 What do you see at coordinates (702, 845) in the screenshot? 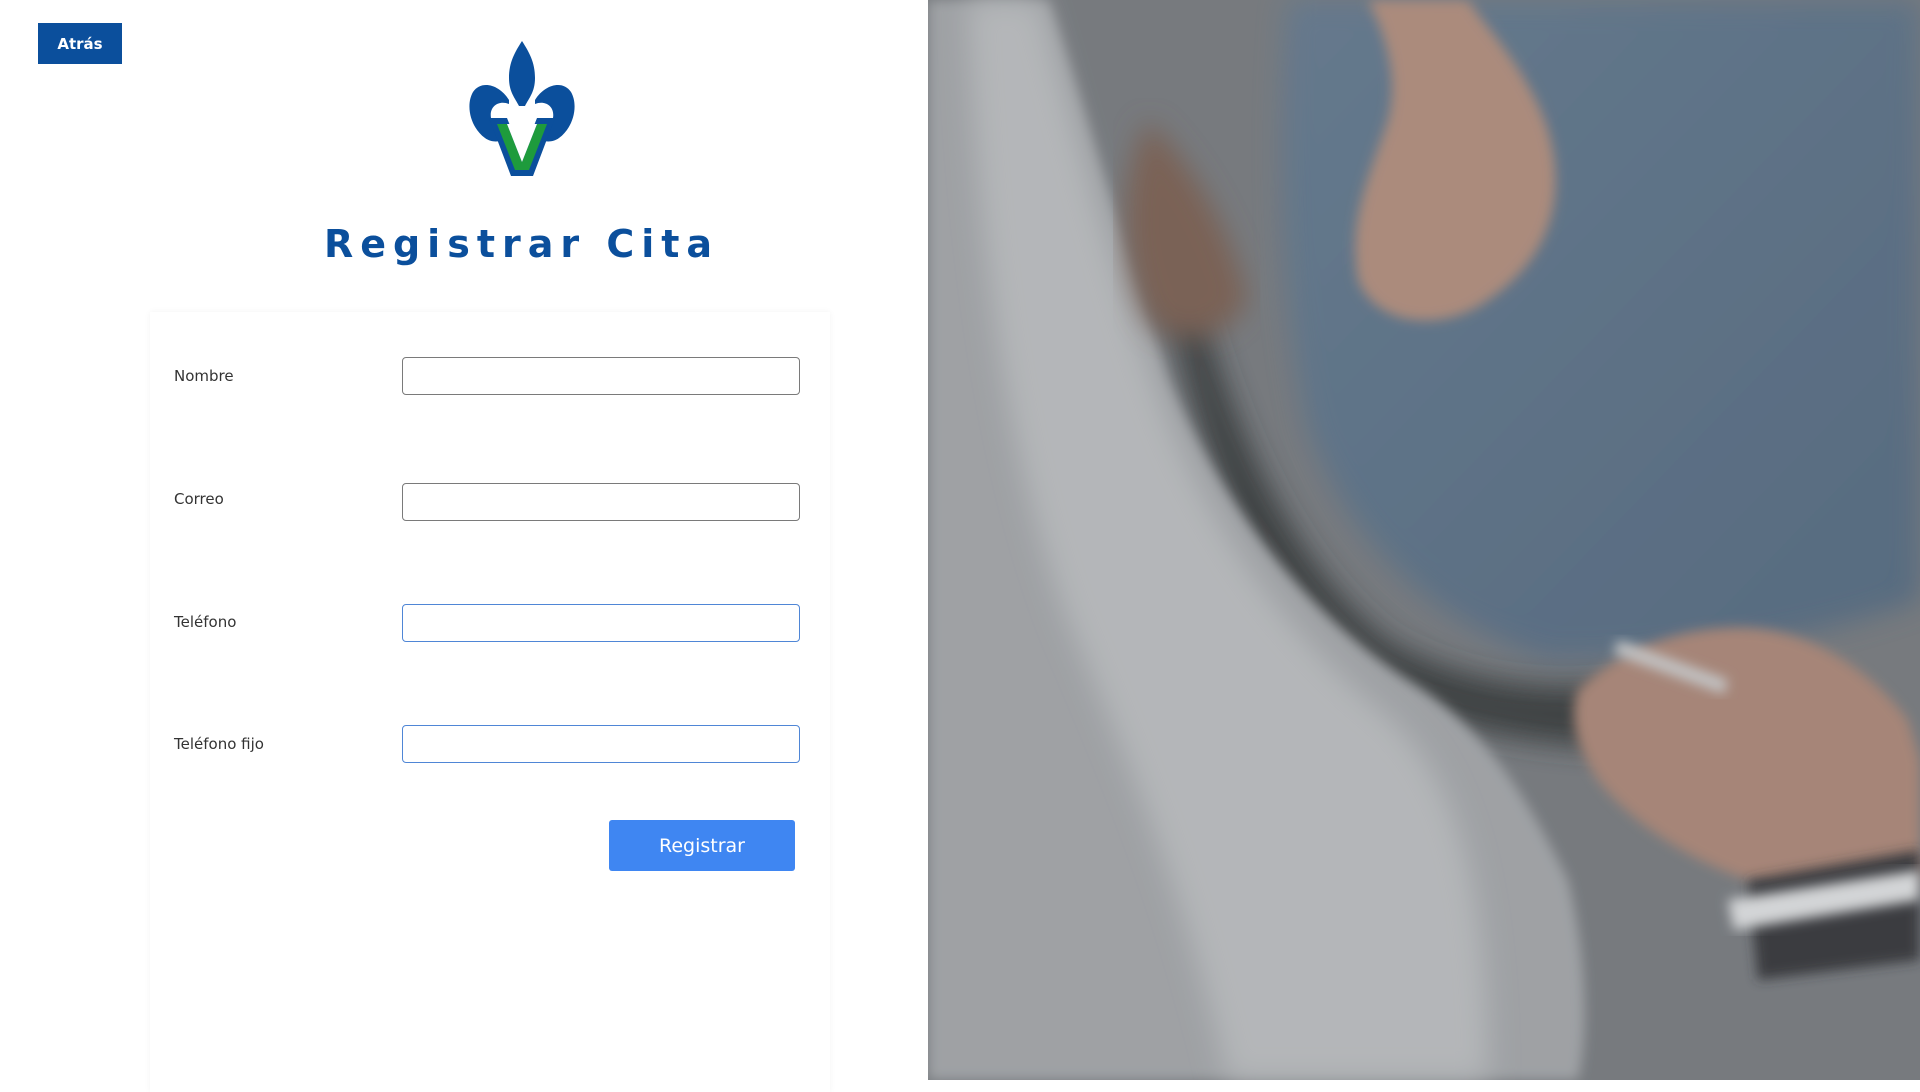
I see `register-button: Registrar` at bounding box center [702, 845].